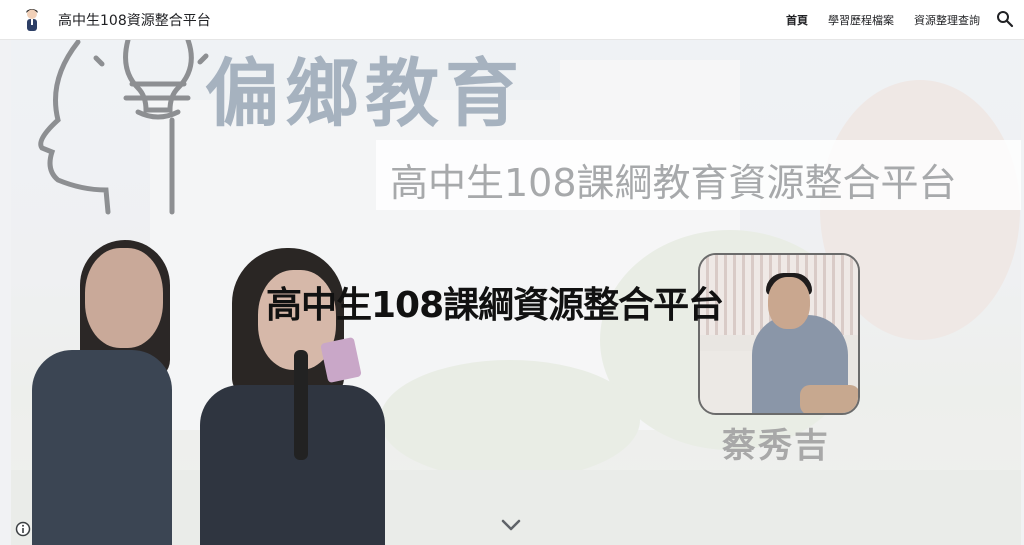 The image size is (1024, 545). What do you see at coordinates (730, 382) in the screenshot?
I see `photo-shelf` at bounding box center [730, 382].